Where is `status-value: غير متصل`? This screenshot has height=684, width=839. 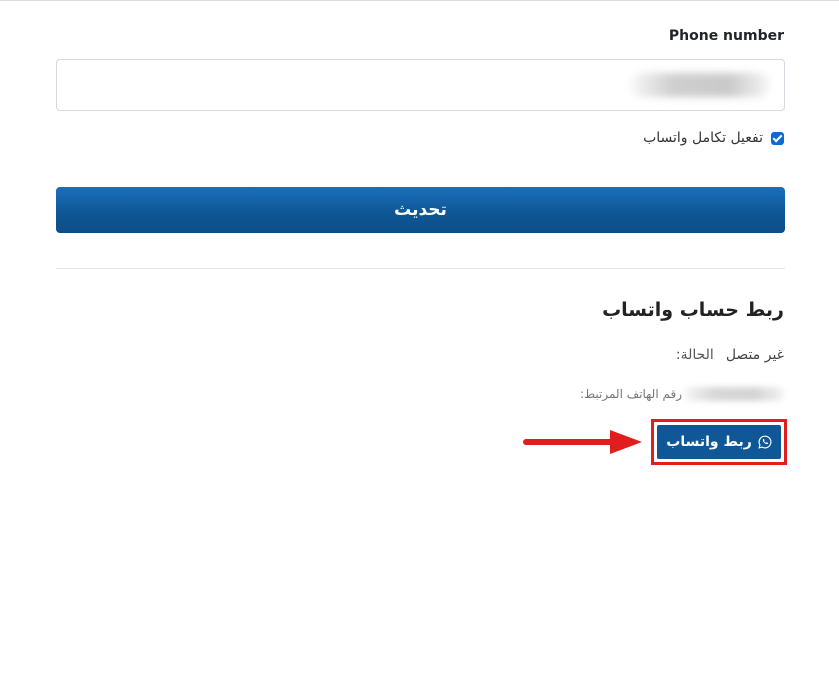 status-value: غير متصل is located at coordinates (754, 355).